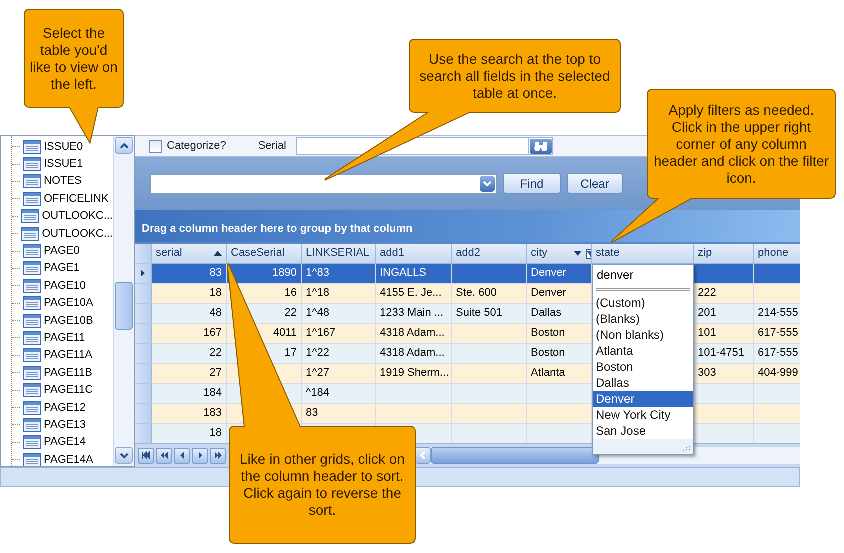 The width and height of the screenshot is (844, 553). What do you see at coordinates (643, 254) in the screenshot?
I see `column-header: state` at bounding box center [643, 254].